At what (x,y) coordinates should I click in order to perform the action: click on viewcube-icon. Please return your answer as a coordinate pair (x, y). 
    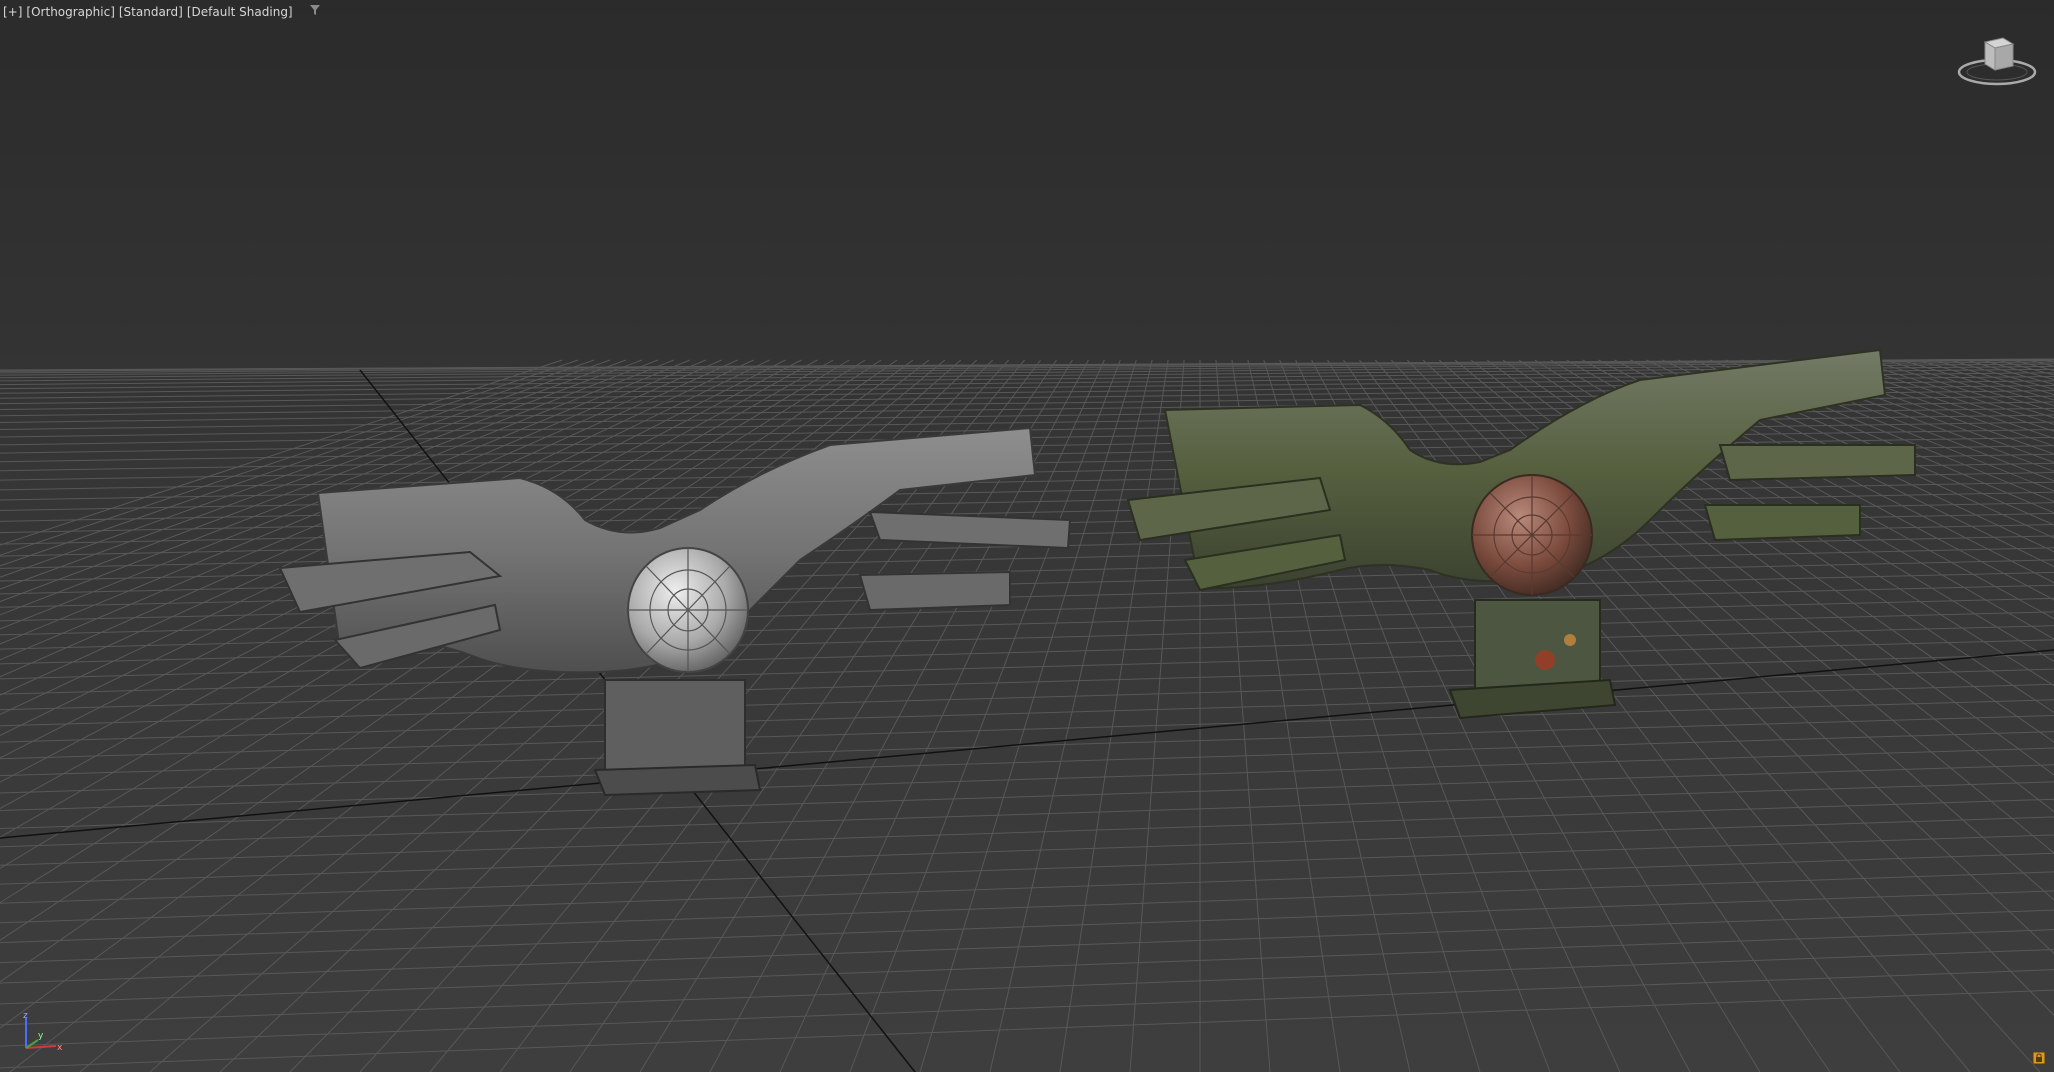
    Looking at the image, I should click on (1997, 62).